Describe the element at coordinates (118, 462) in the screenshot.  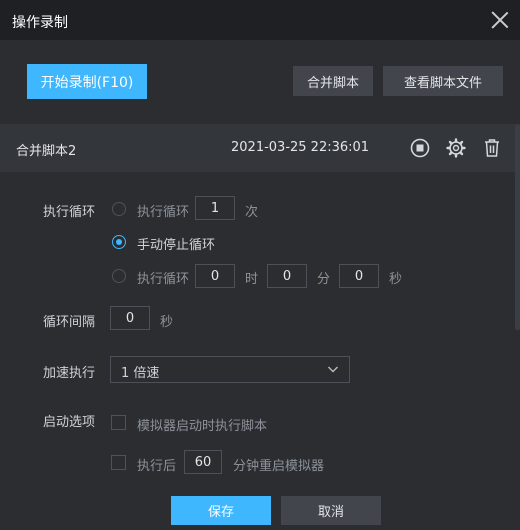
I see `restart-checkbox` at that location.